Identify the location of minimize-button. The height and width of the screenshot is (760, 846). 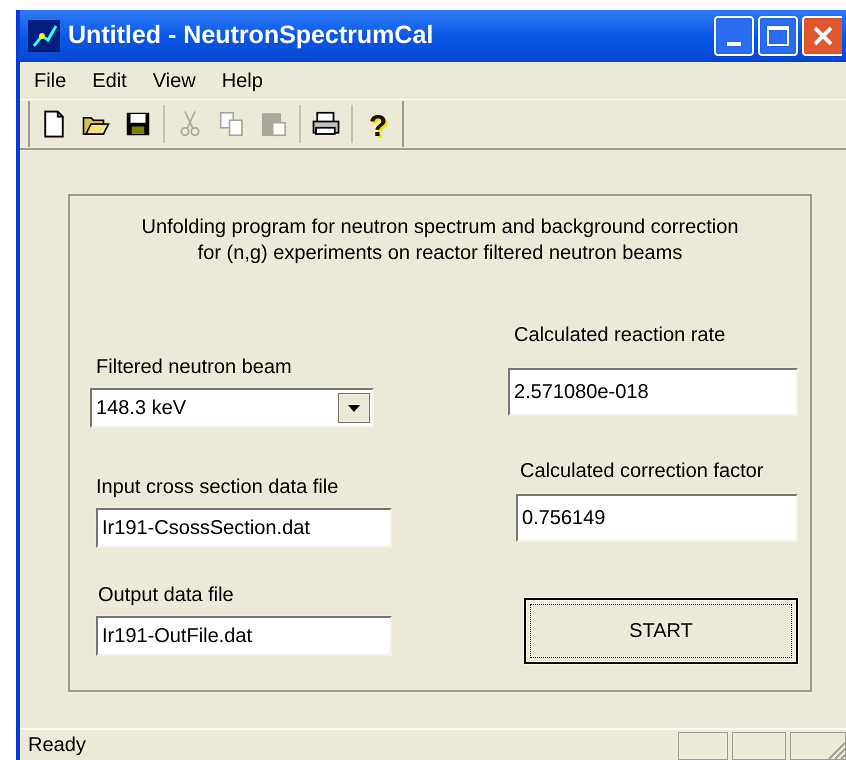
(734, 36).